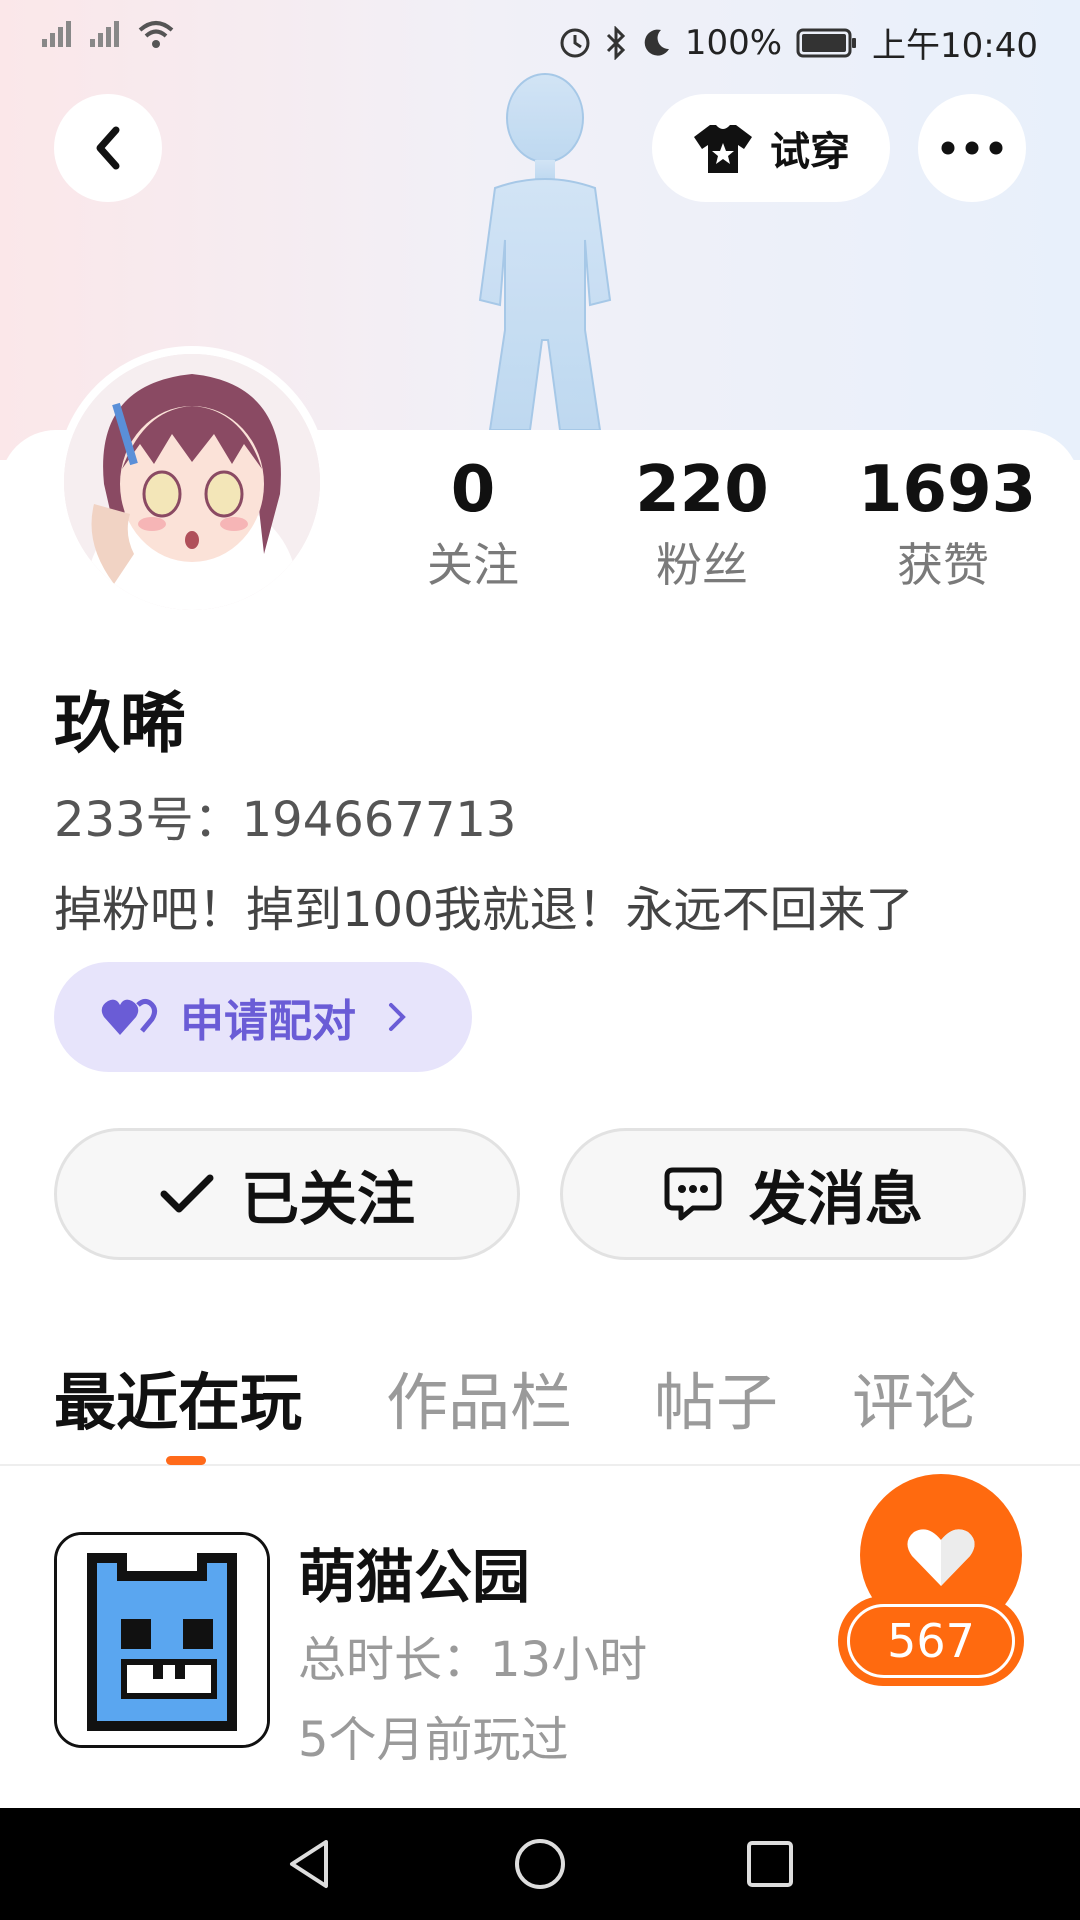 The width and height of the screenshot is (1080, 1920). What do you see at coordinates (156, 34) in the screenshot?
I see `wifi-icon` at bounding box center [156, 34].